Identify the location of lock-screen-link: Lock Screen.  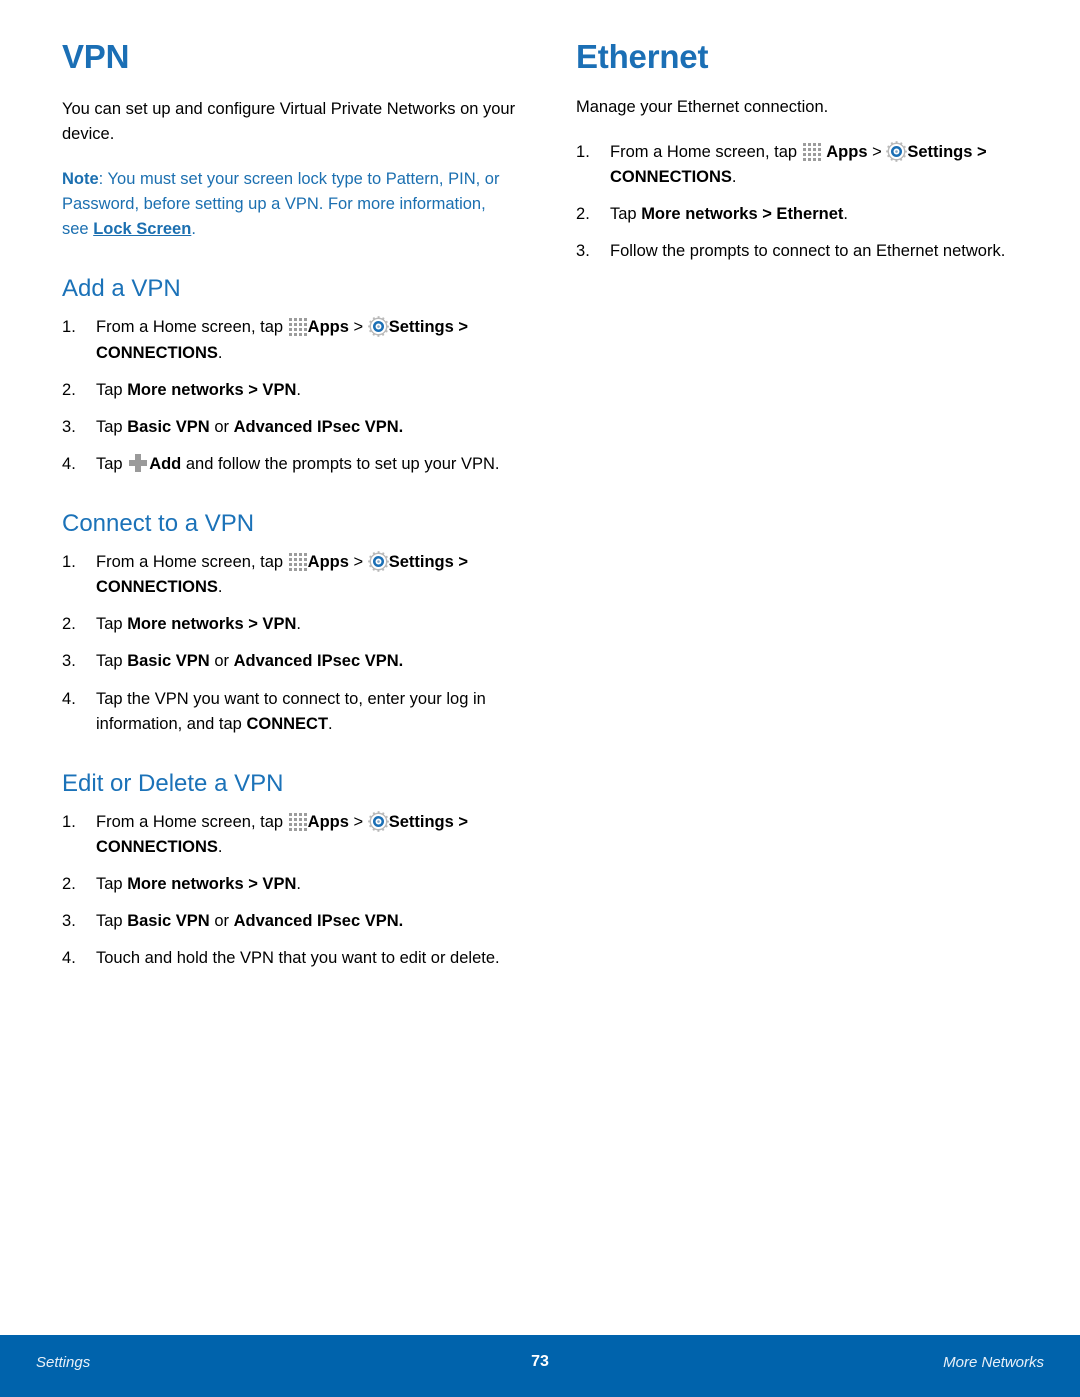
(142, 229).